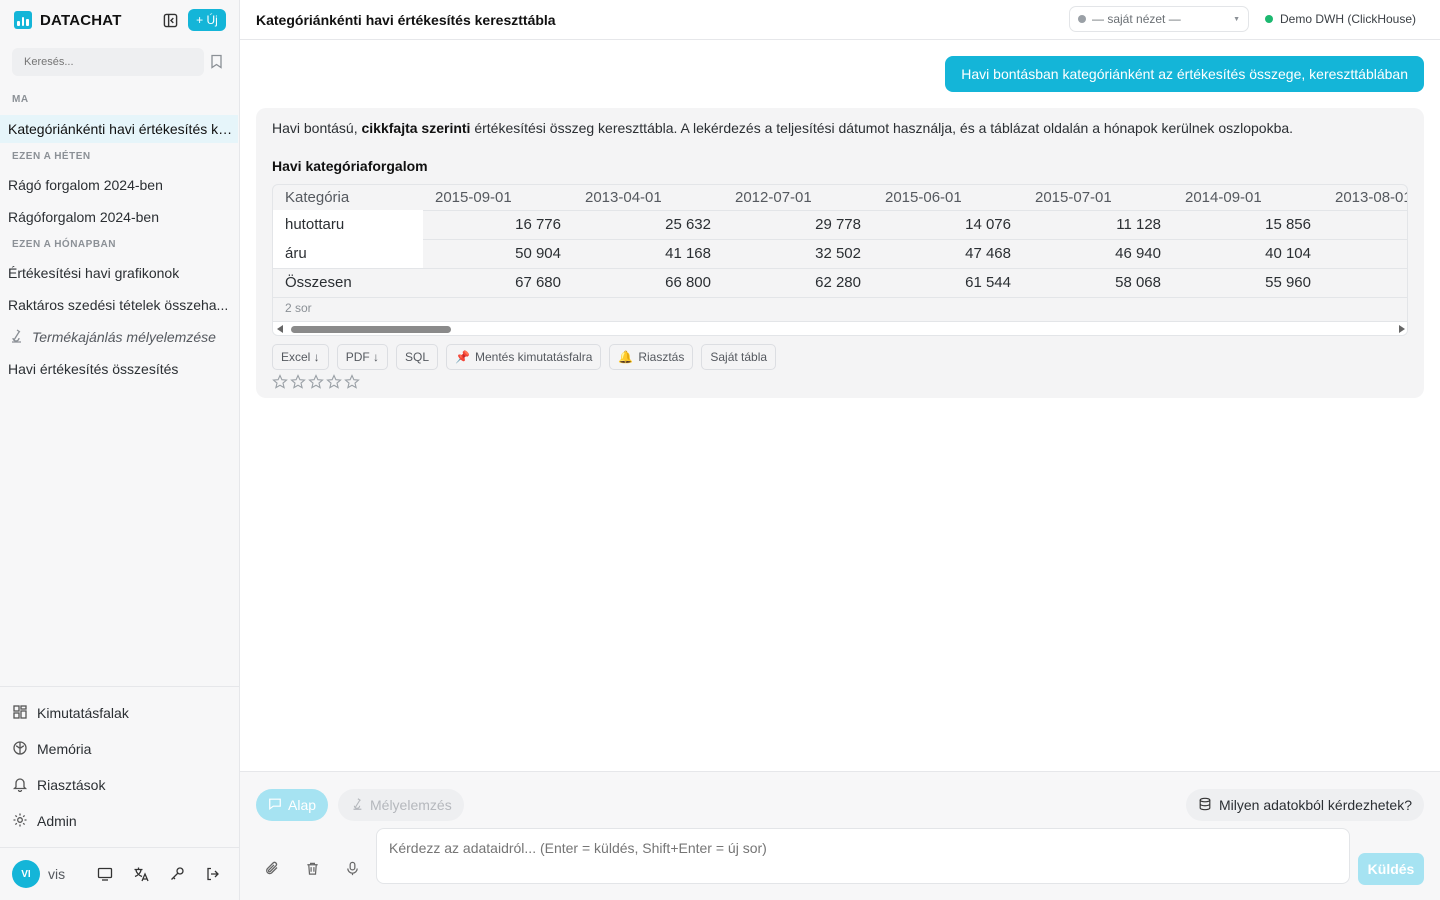 The width and height of the screenshot is (1440, 900). What do you see at coordinates (141, 874) in the screenshot?
I see `translate-icon` at bounding box center [141, 874].